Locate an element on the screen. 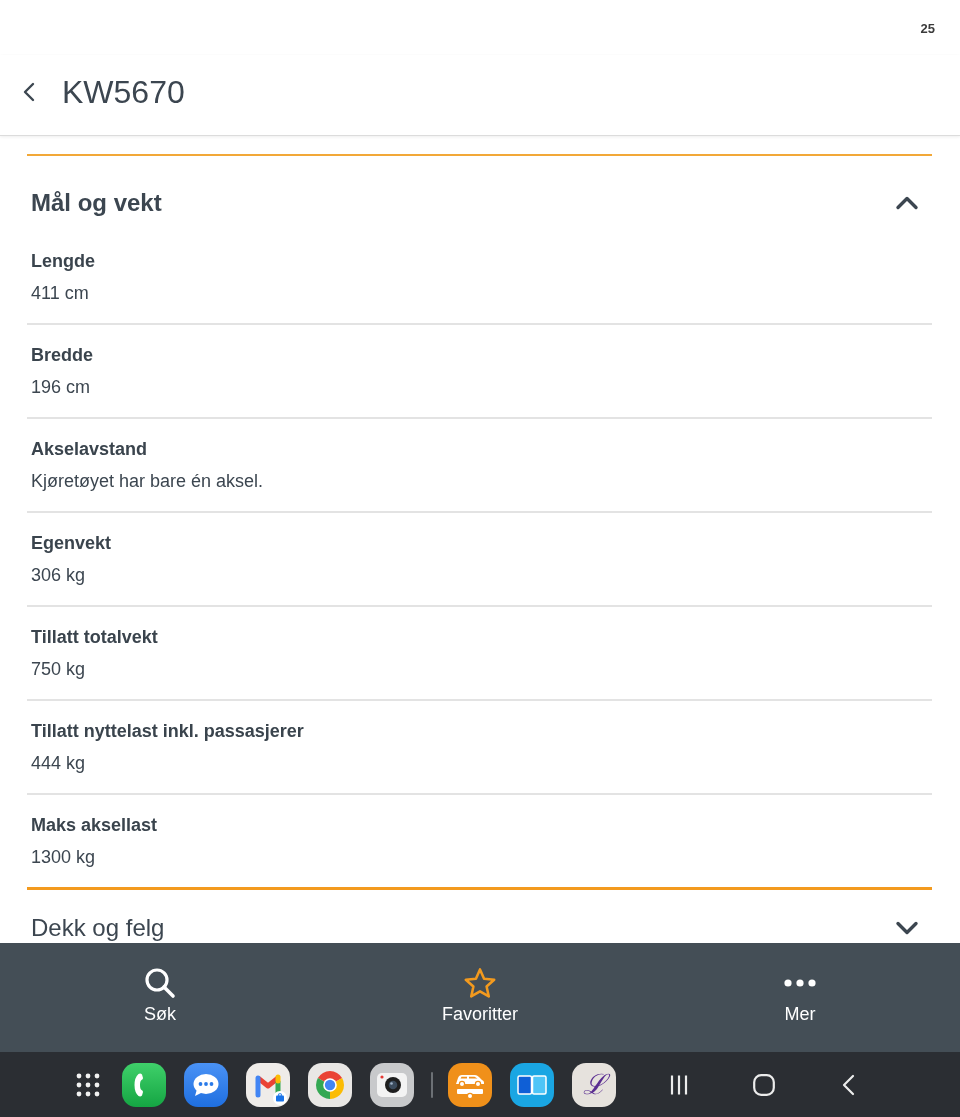 The width and height of the screenshot is (960, 1117). search-nav-item: Søk is located at coordinates (160, 996).